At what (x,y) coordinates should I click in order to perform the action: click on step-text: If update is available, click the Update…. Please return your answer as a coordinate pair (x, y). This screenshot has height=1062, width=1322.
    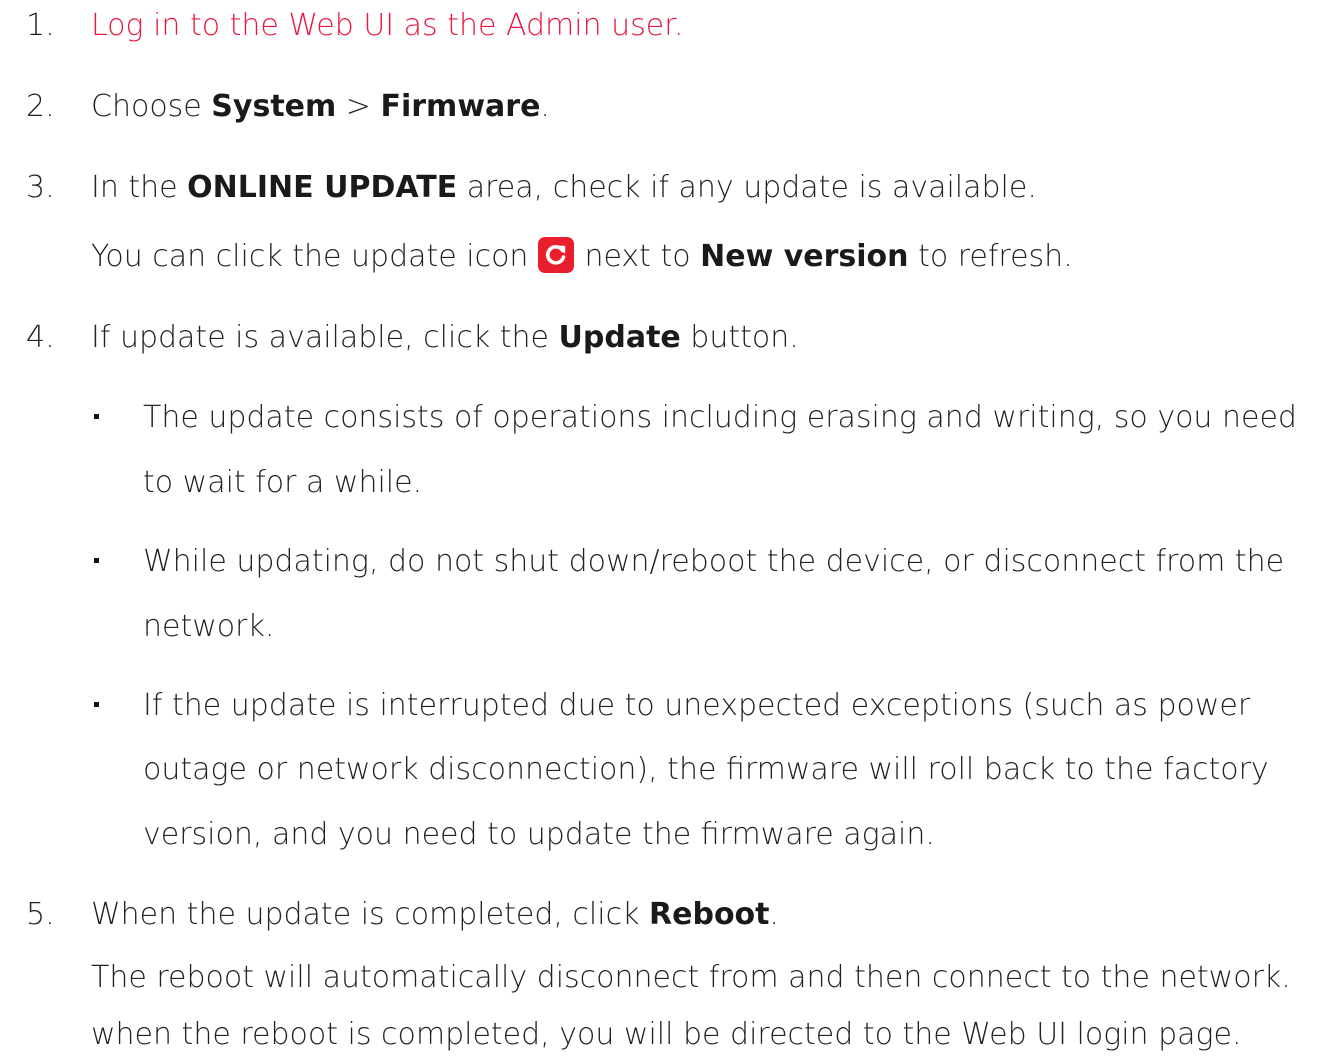
    Looking at the image, I should click on (445, 337).